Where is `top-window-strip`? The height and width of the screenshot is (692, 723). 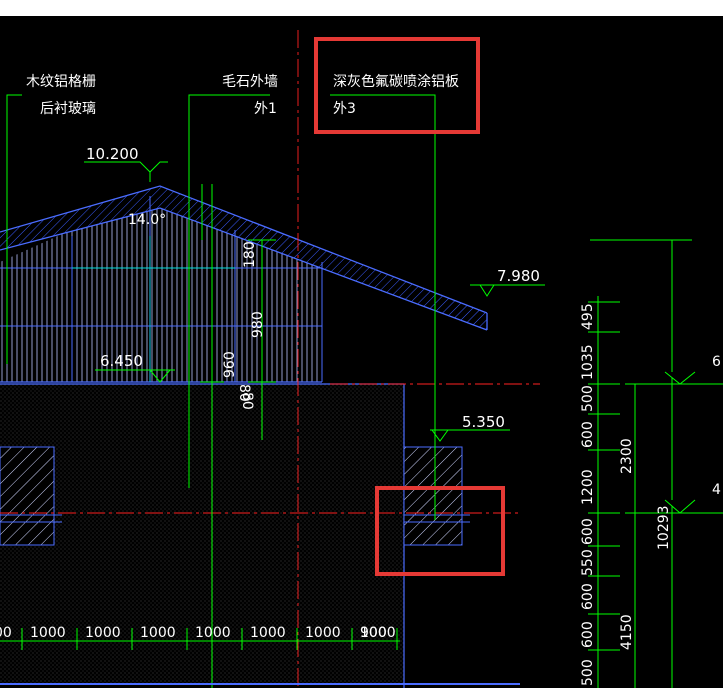
top-window-strip is located at coordinates (361, 8).